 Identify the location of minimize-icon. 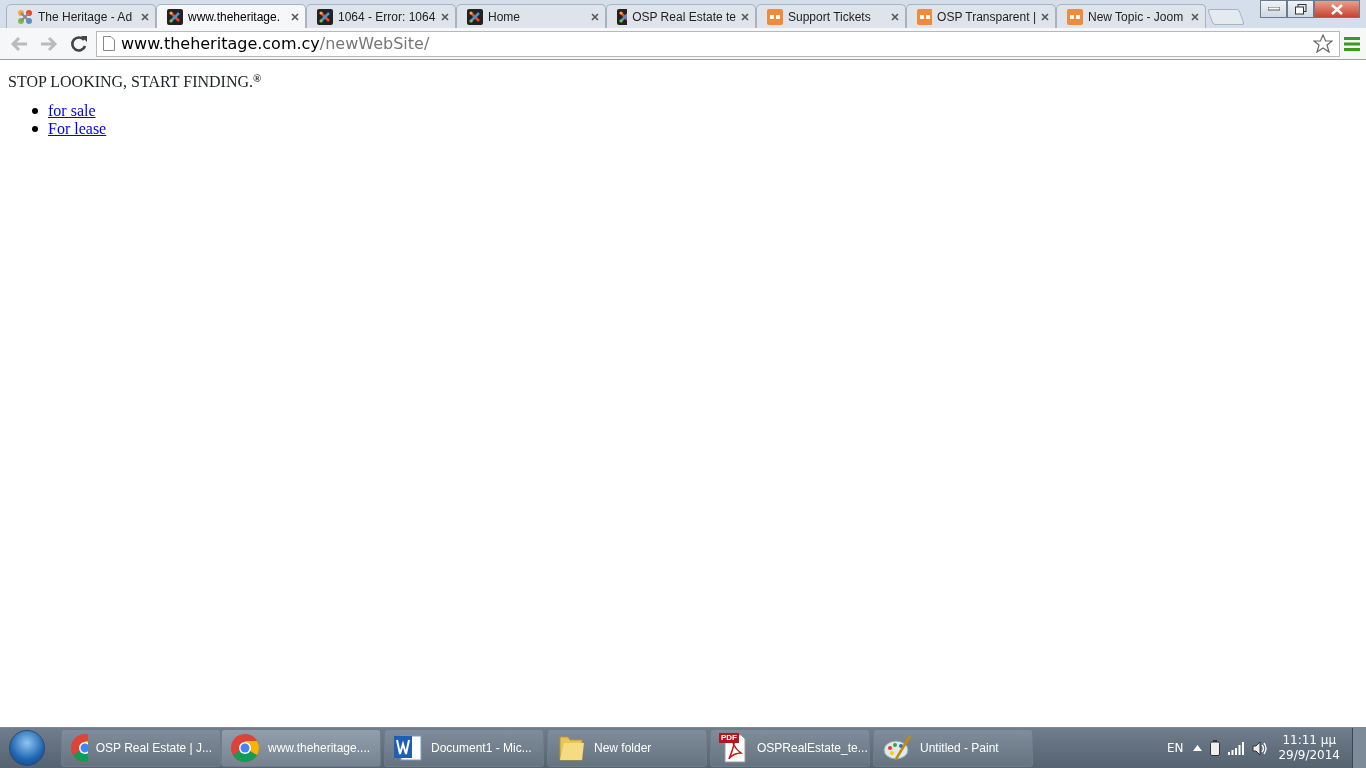
(1273, 9).